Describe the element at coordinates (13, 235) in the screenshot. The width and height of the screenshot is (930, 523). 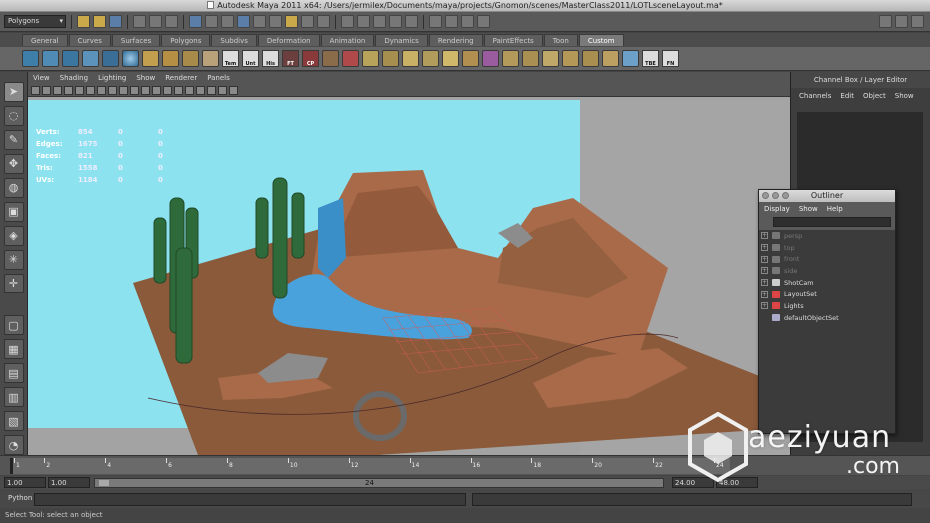
I see `universal-manipulator-icon: ◈` at that location.